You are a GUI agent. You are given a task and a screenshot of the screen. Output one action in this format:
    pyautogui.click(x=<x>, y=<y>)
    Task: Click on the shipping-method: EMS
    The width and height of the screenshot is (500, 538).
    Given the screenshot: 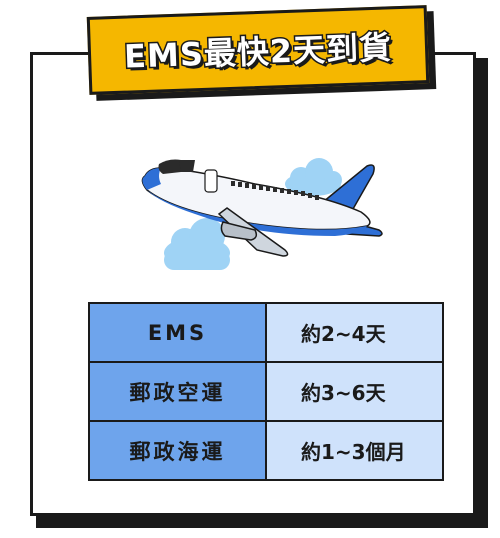 What is the action you would take?
    pyautogui.click(x=177, y=332)
    